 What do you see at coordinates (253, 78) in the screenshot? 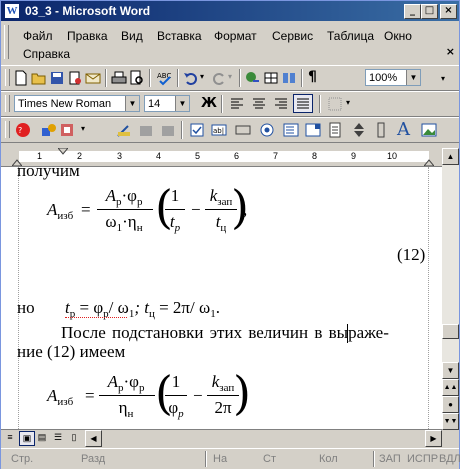
I see `hyperlink-icon` at bounding box center [253, 78].